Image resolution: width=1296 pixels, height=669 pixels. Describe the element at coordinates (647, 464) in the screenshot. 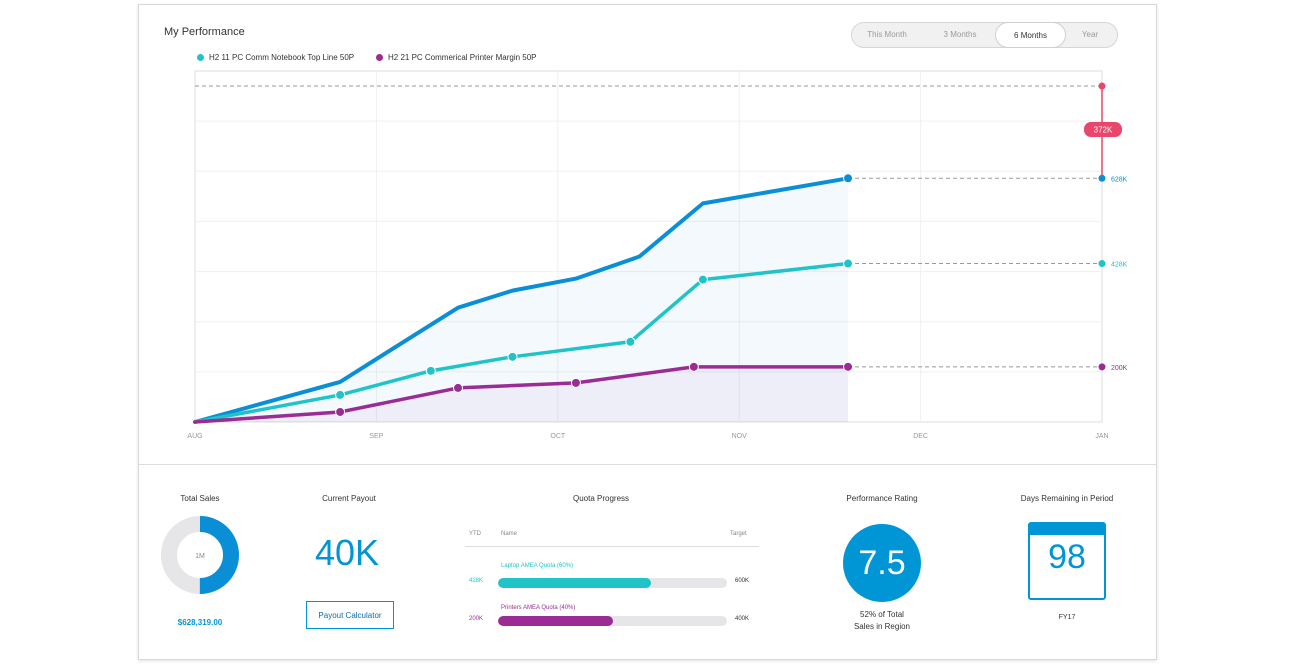

I see `section-divider` at that location.